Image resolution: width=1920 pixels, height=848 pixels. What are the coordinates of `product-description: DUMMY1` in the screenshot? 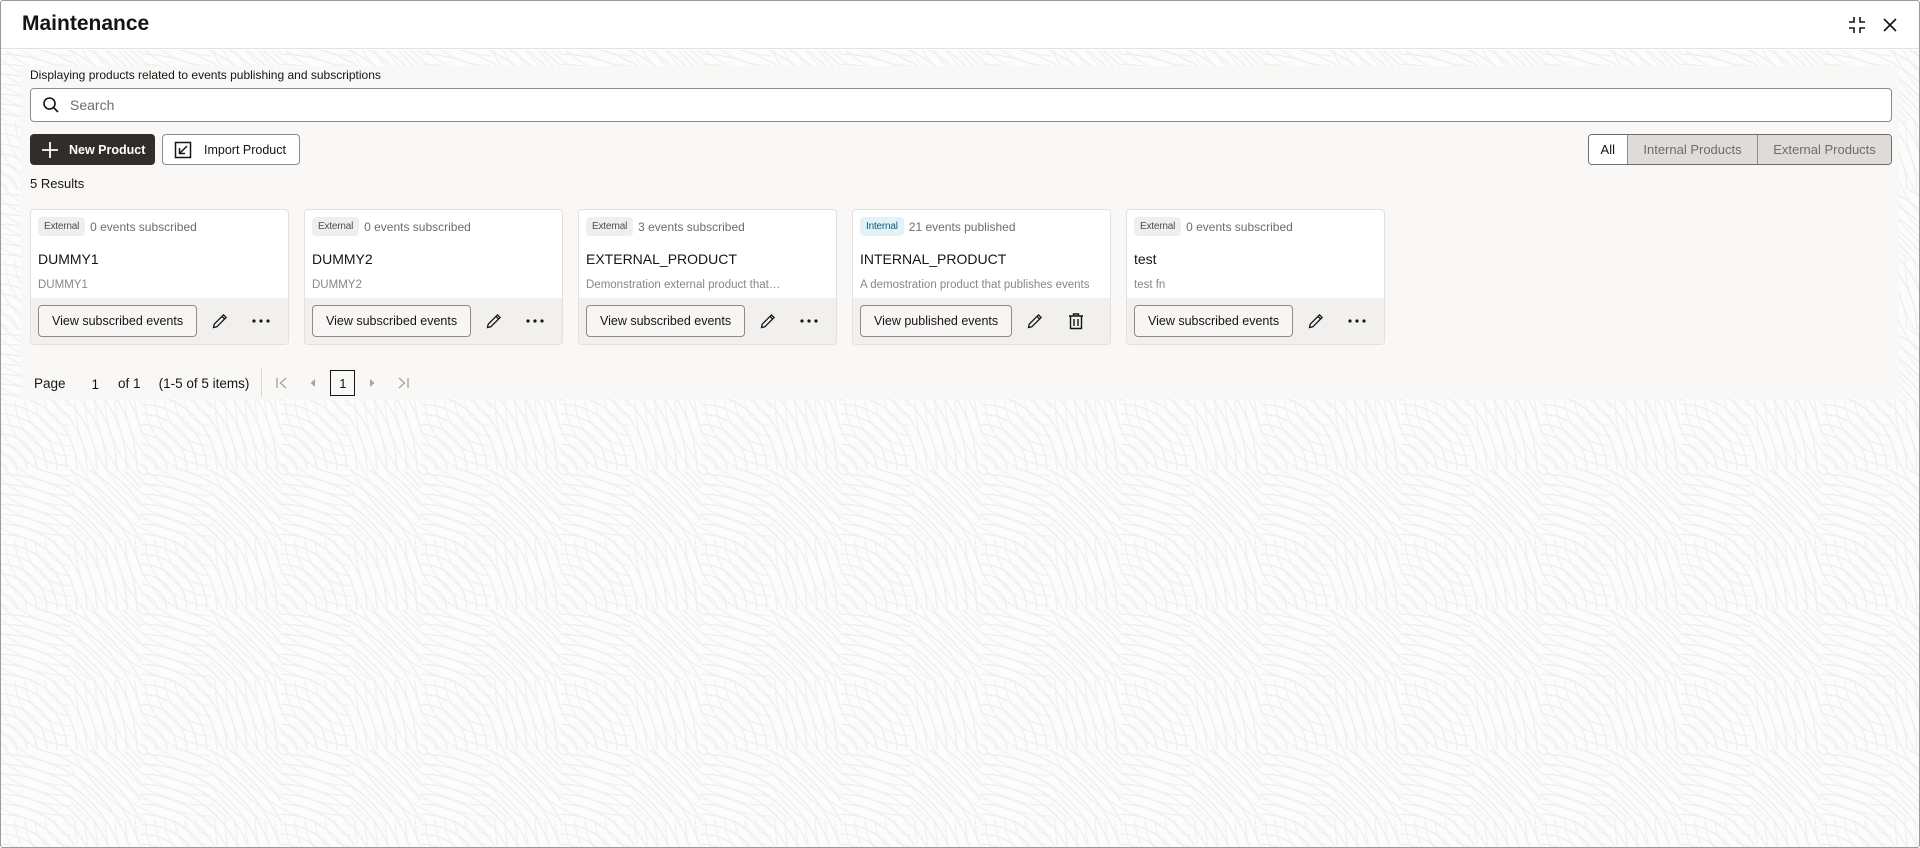 It's located at (63, 285).